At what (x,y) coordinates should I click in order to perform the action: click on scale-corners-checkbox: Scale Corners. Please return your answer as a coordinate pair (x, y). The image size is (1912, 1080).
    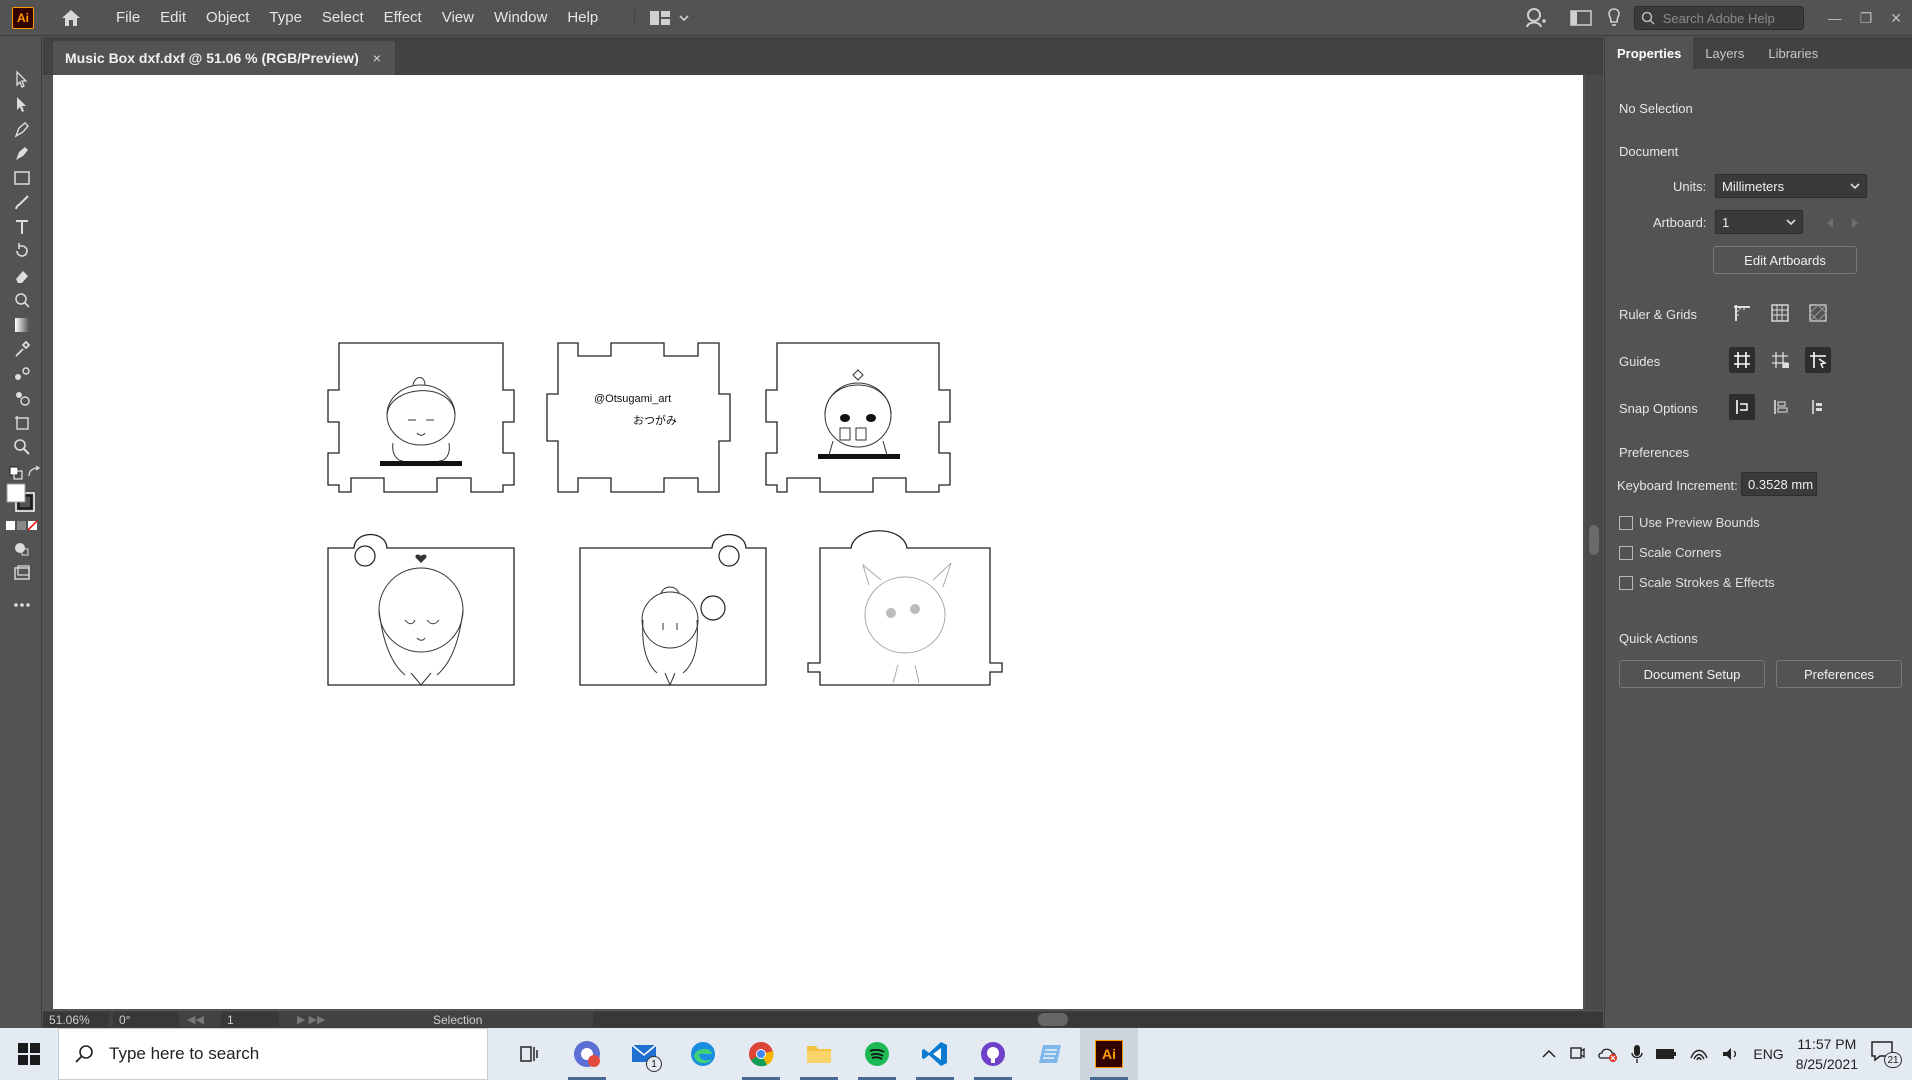
    Looking at the image, I should click on (1670, 552).